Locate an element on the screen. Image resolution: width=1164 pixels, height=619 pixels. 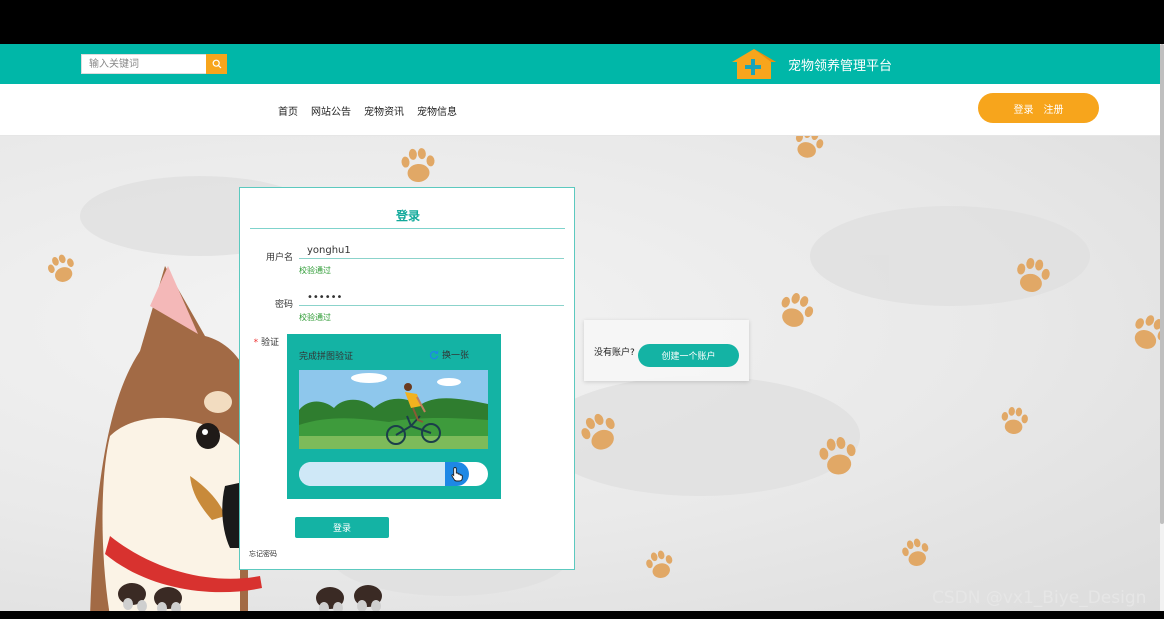
captcha-slider-track is located at coordinates (393, 474).